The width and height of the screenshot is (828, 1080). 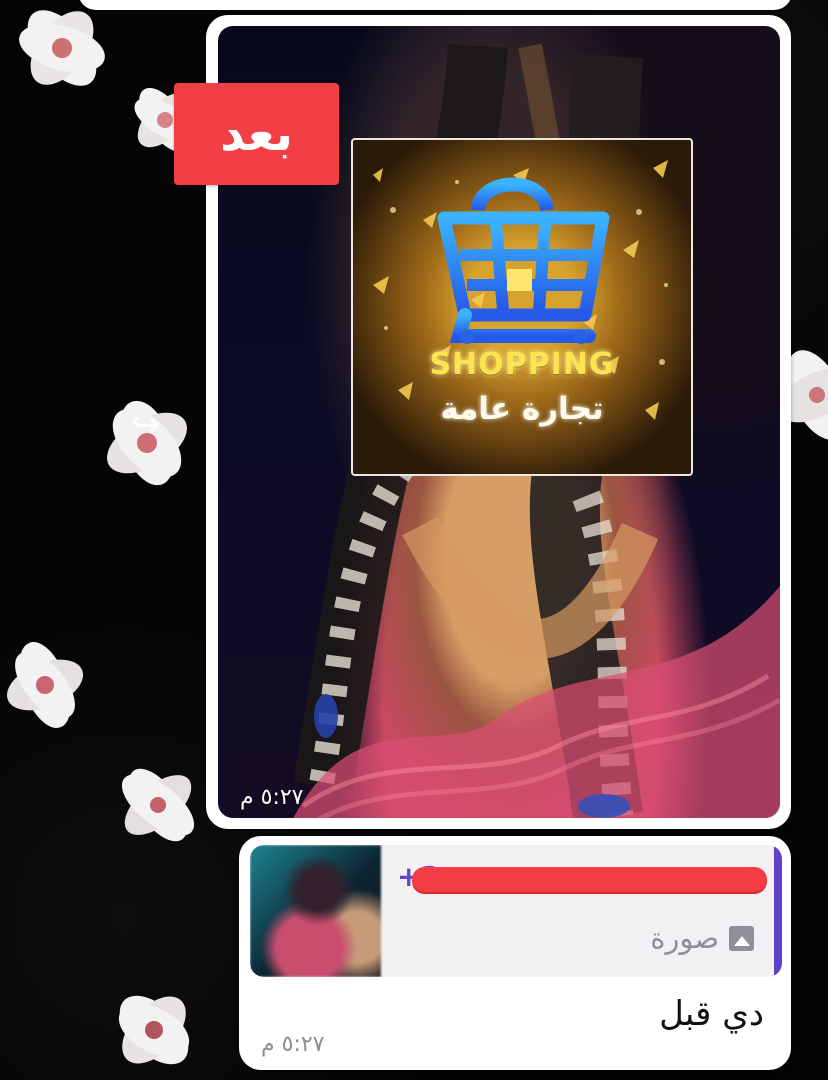 What do you see at coordinates (589, 879) in the screenshot?
I see `redaction-mark` at bounding box center [589, 879].